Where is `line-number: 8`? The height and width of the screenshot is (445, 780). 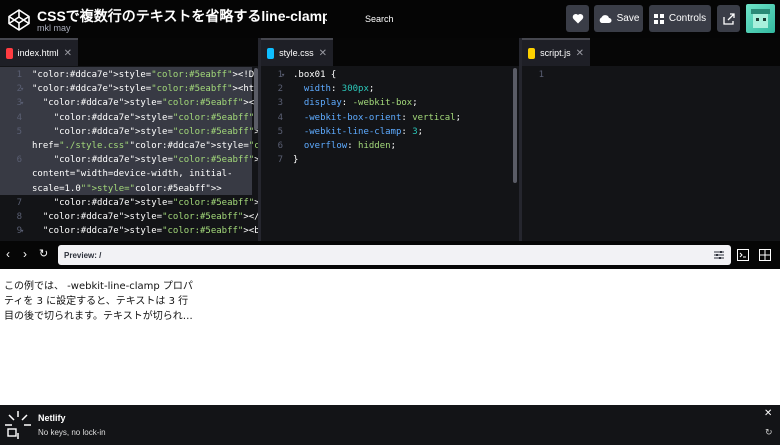
line-number: 8 is located at coordinates (19, 217).